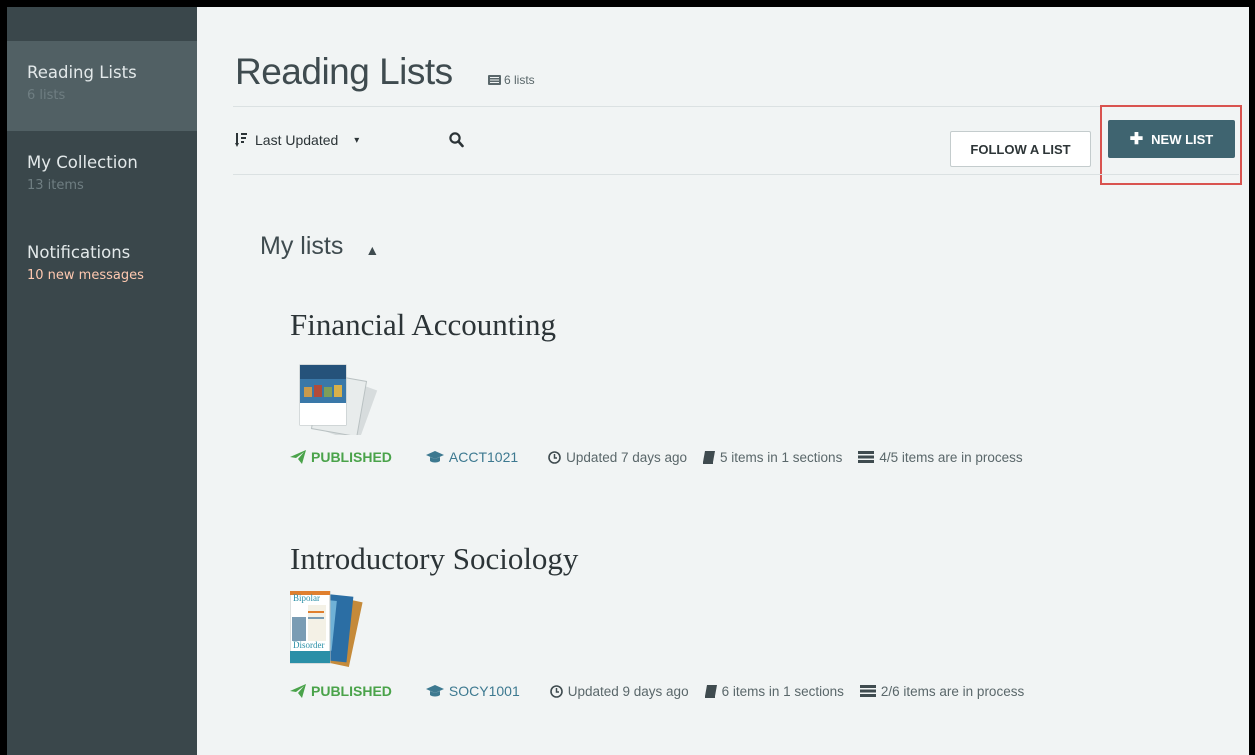  What do you see at coordinates (102, 86) in the screenshot?
I see `sidebar-item-reading-lists: Reading Lists 6 lists` at bounding box center [102, 86].